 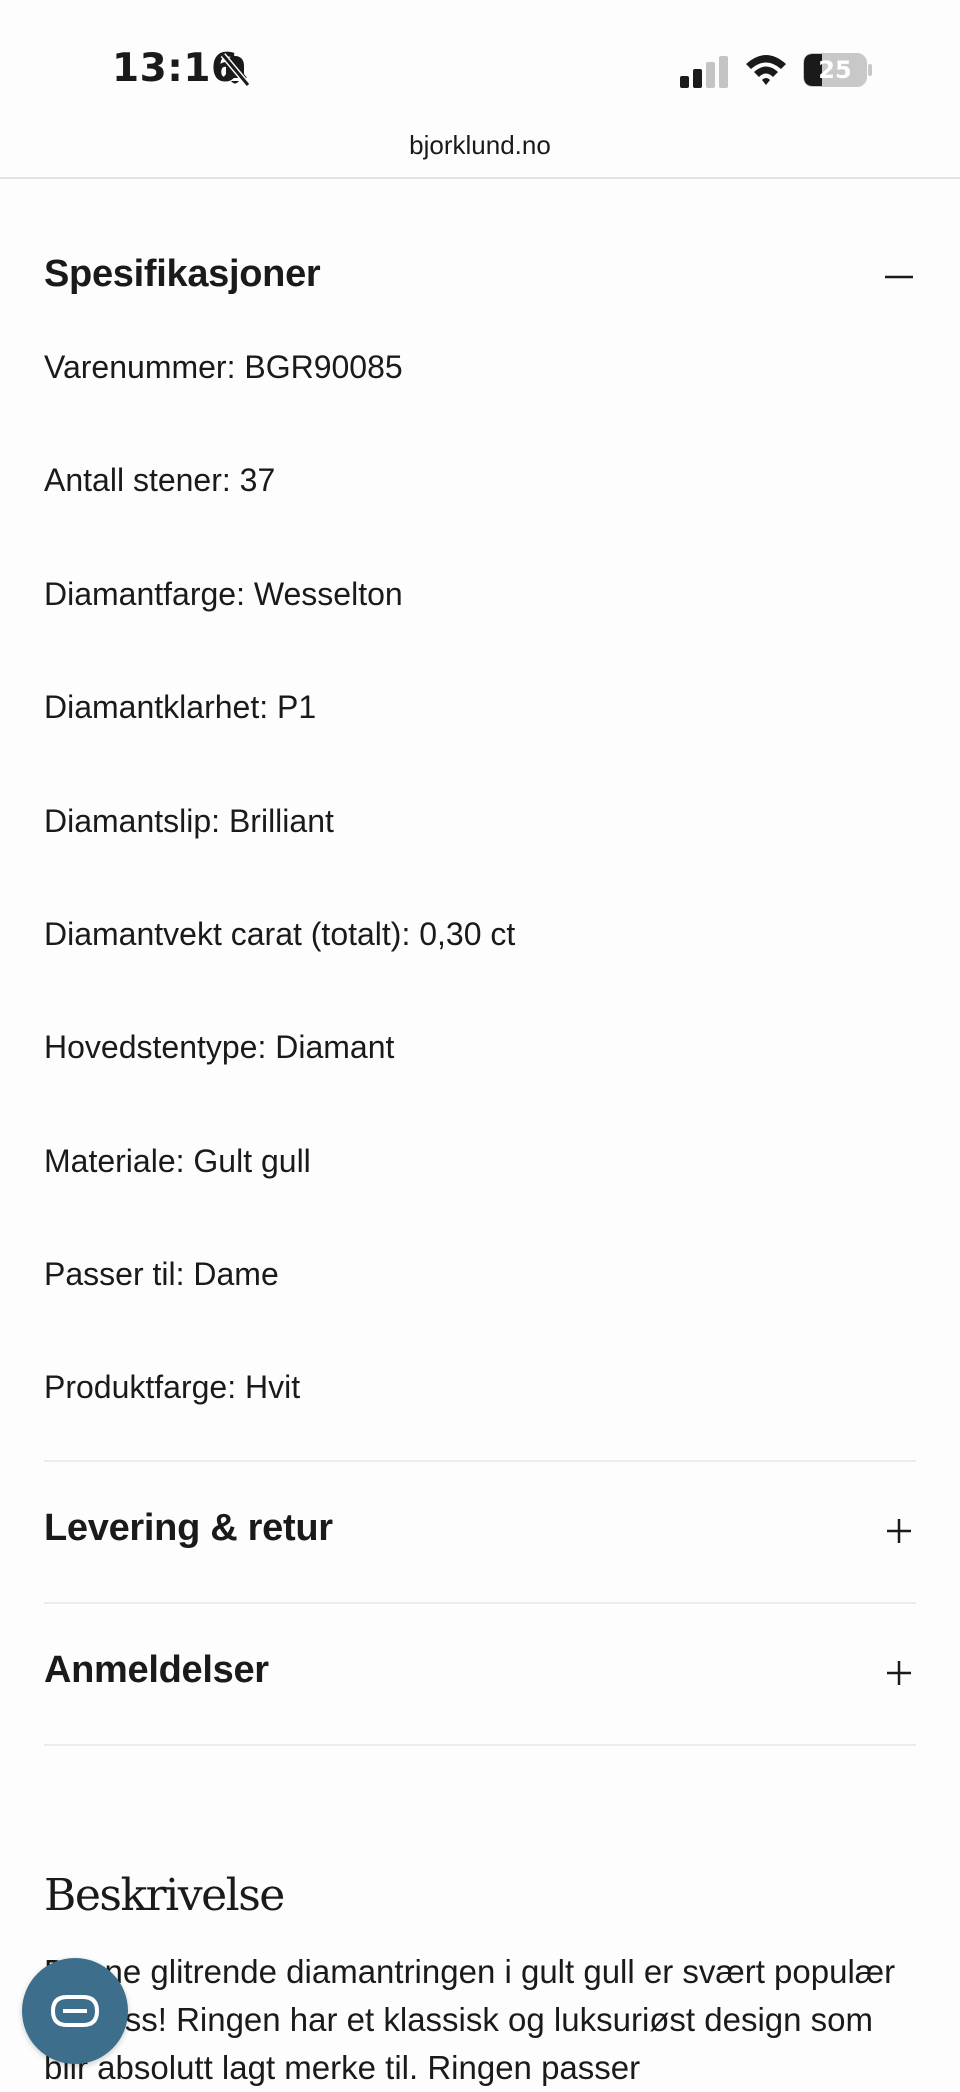 I want to click on description-title: Beskrivelse, so click(x=164, y=1895).